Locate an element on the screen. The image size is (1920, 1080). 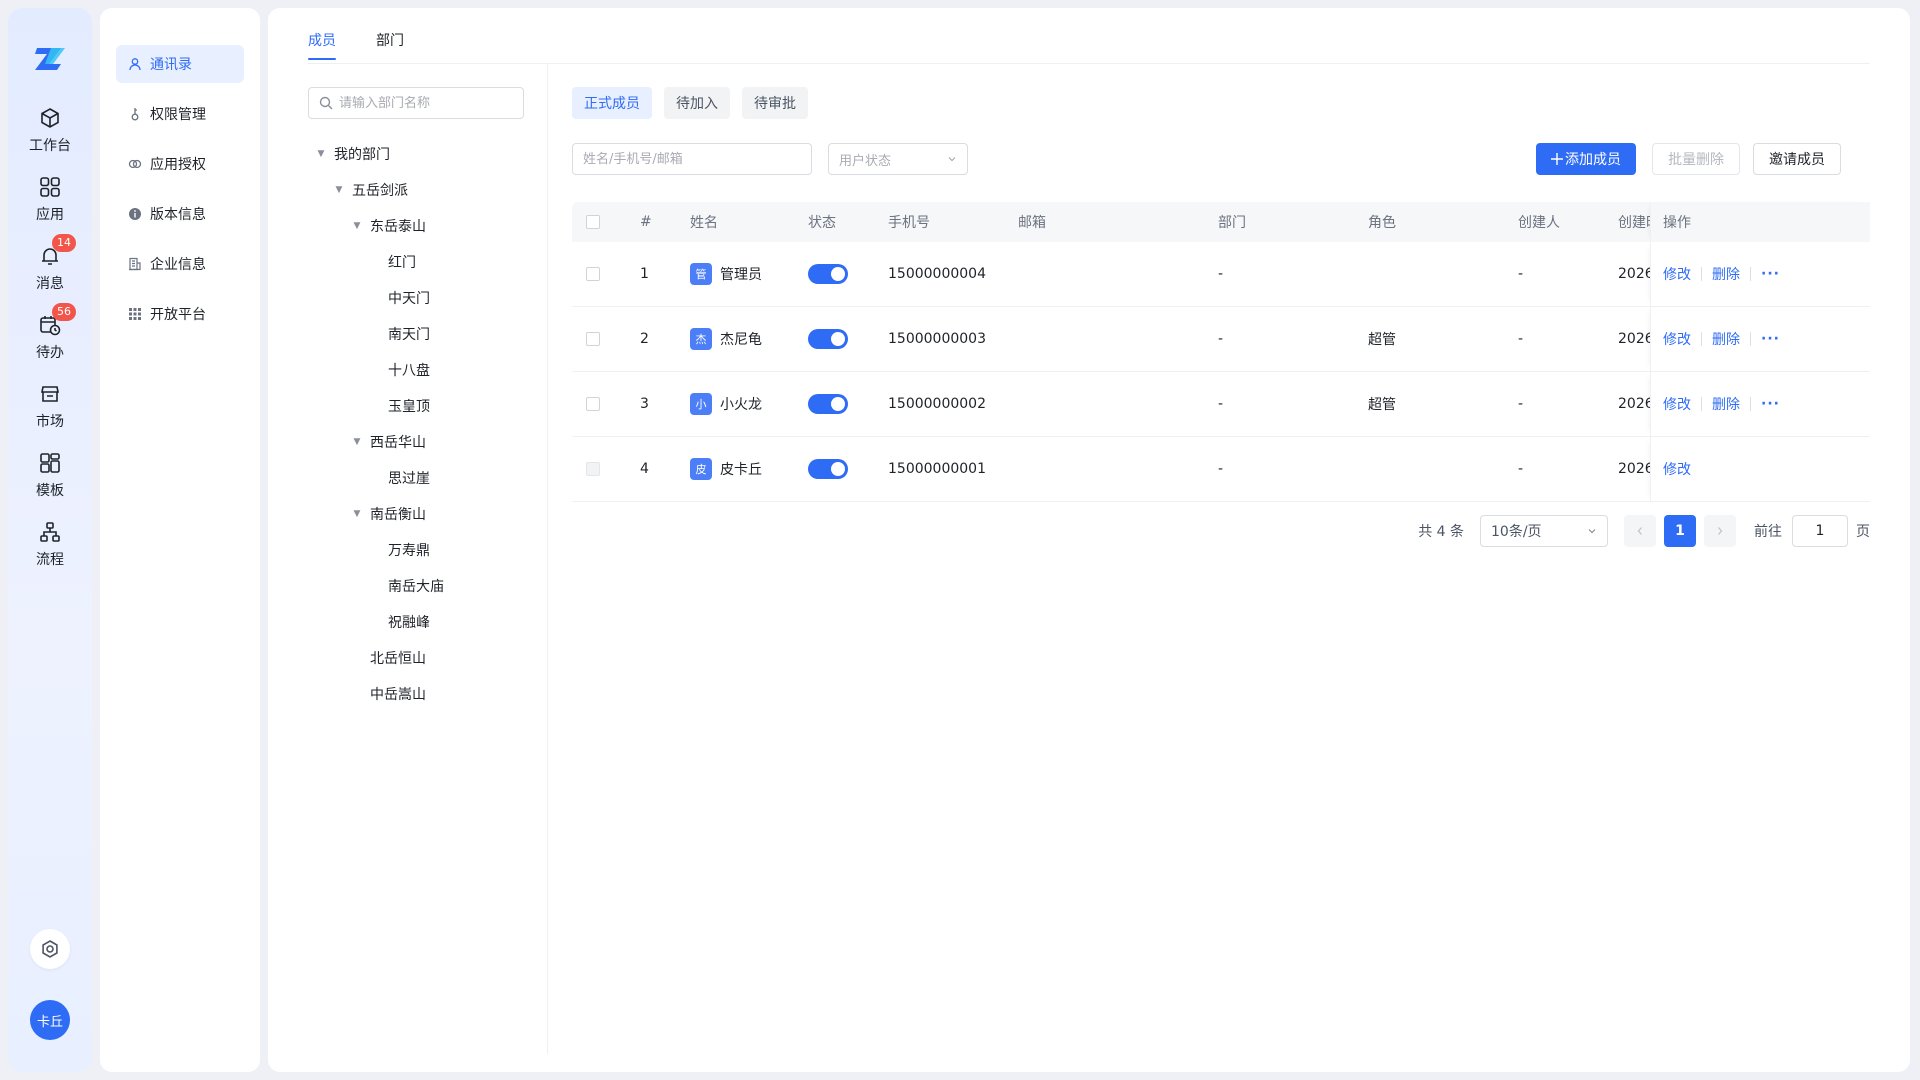
cell-name: 杰 杰尼龟 is located at coordinates (726, 339).